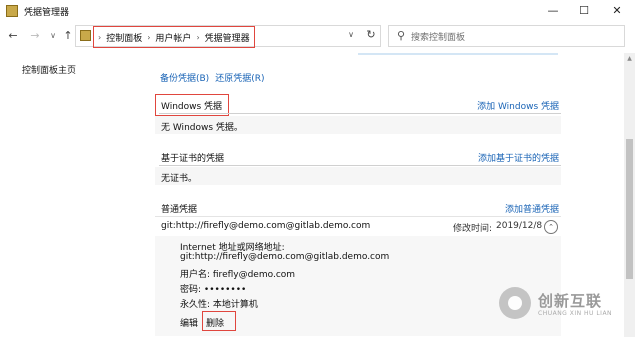  I want to click on detail-password: 密码: ••••••••, so click(213, 290).